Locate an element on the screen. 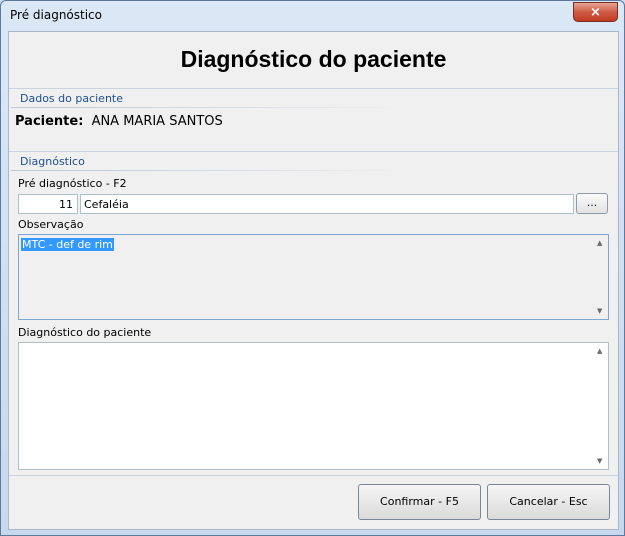 The height and width of the screenshot is (536, 625). section-divider is located at coordinates (313, 151).